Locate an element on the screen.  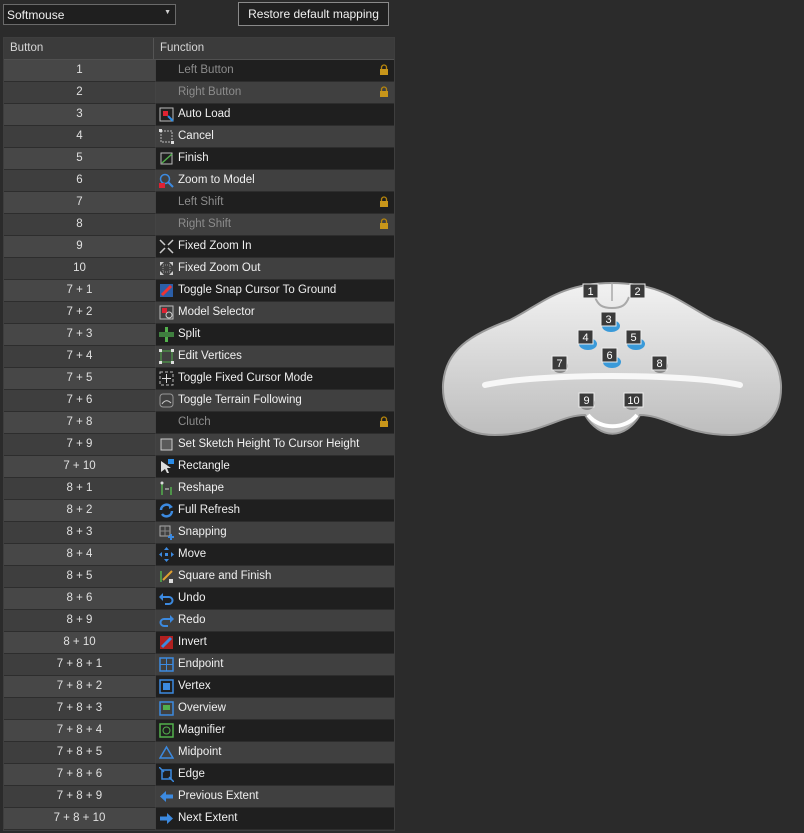
cancel-icon is located at coordinates (166, 136).